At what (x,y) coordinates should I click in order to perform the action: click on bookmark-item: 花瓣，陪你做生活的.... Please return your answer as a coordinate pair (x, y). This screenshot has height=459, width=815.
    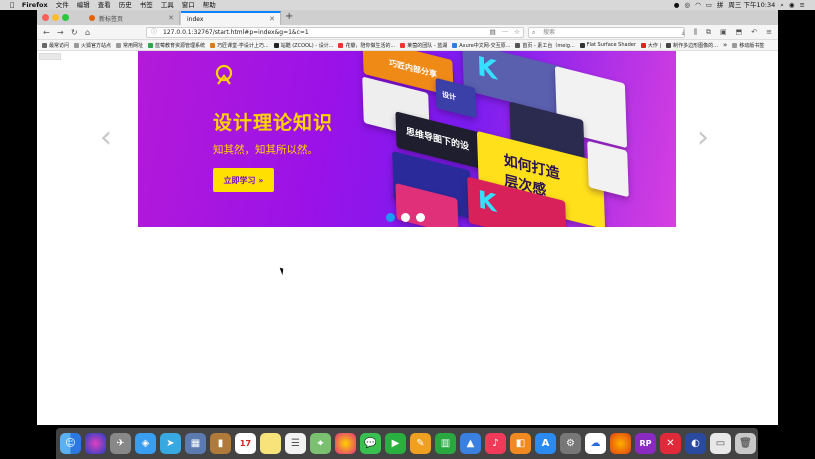
    Looking at the image, I should click on (366, 45).